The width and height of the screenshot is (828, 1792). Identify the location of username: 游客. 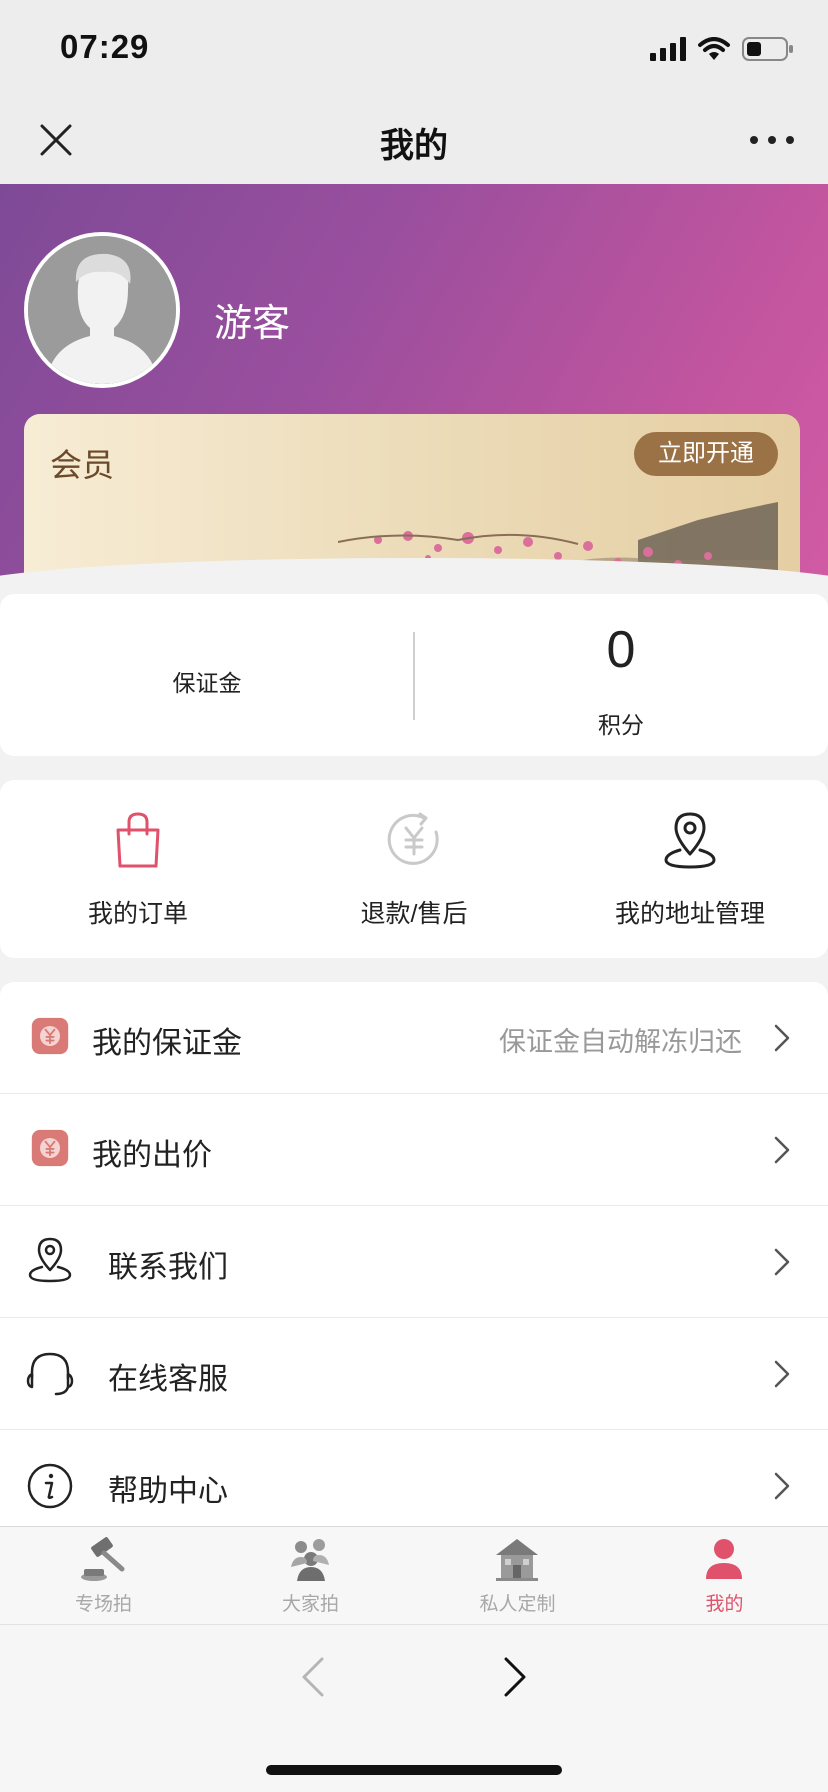
(252, 324).